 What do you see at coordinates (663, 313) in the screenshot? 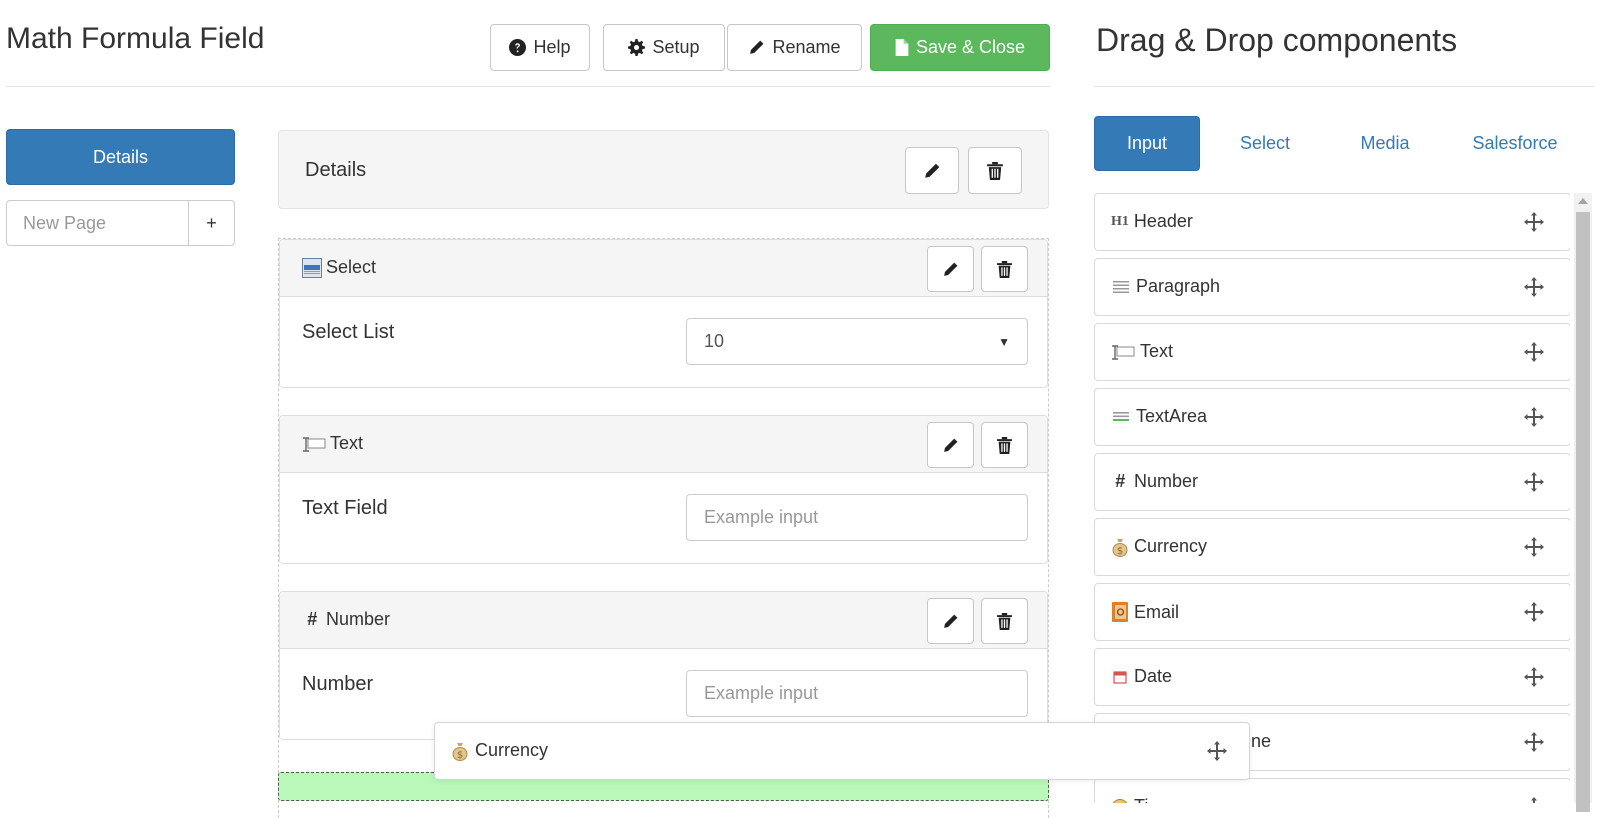
I see `form-field-select: Select Select List 10 ▼` at bounding box center [663, 313].